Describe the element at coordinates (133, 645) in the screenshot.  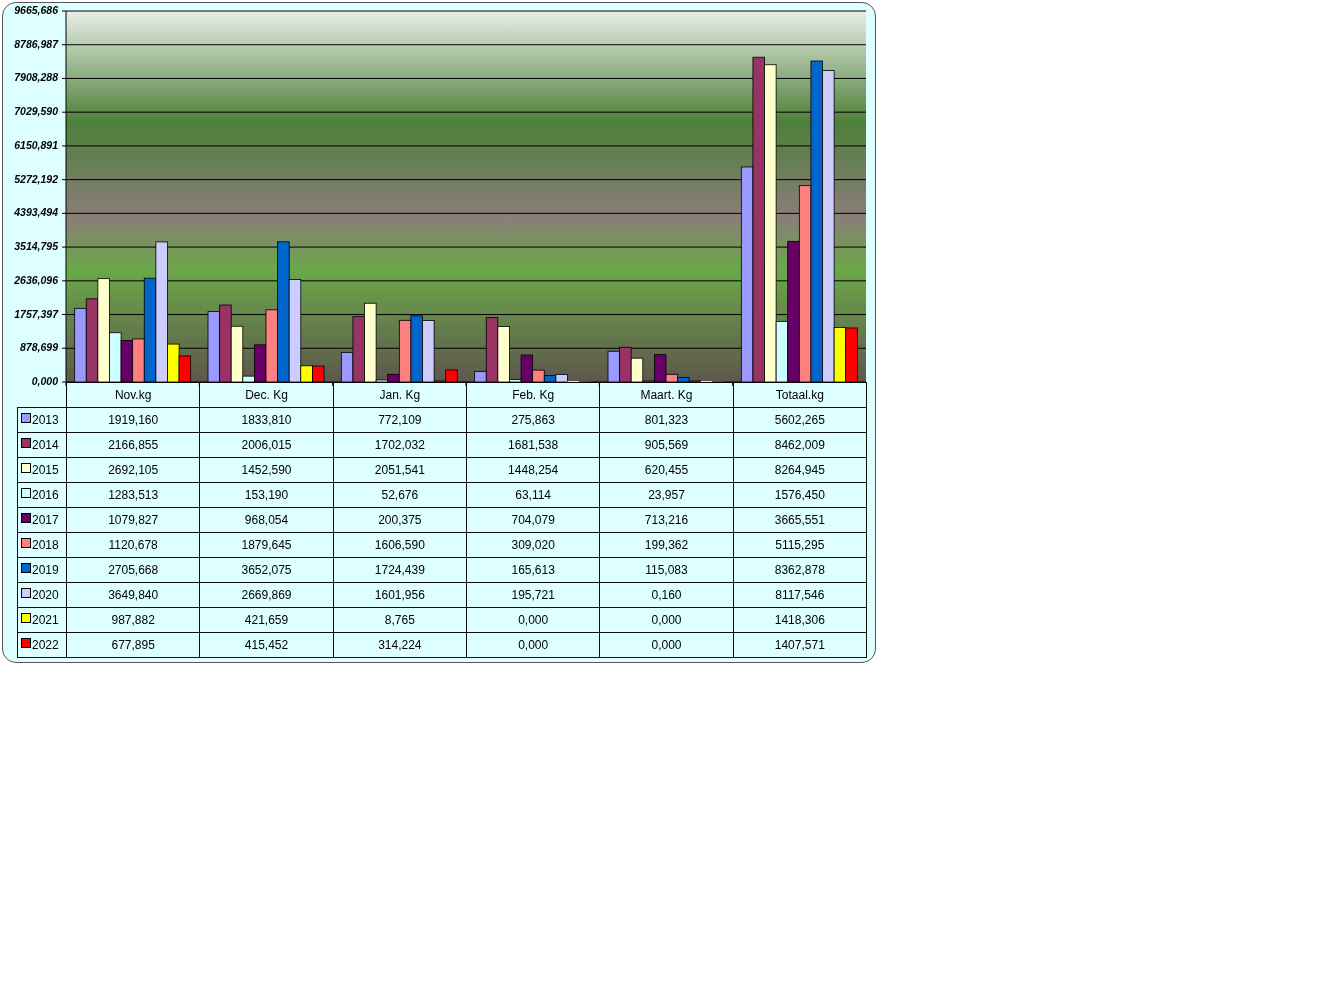
I see `table-cell: 677,895` at that location.